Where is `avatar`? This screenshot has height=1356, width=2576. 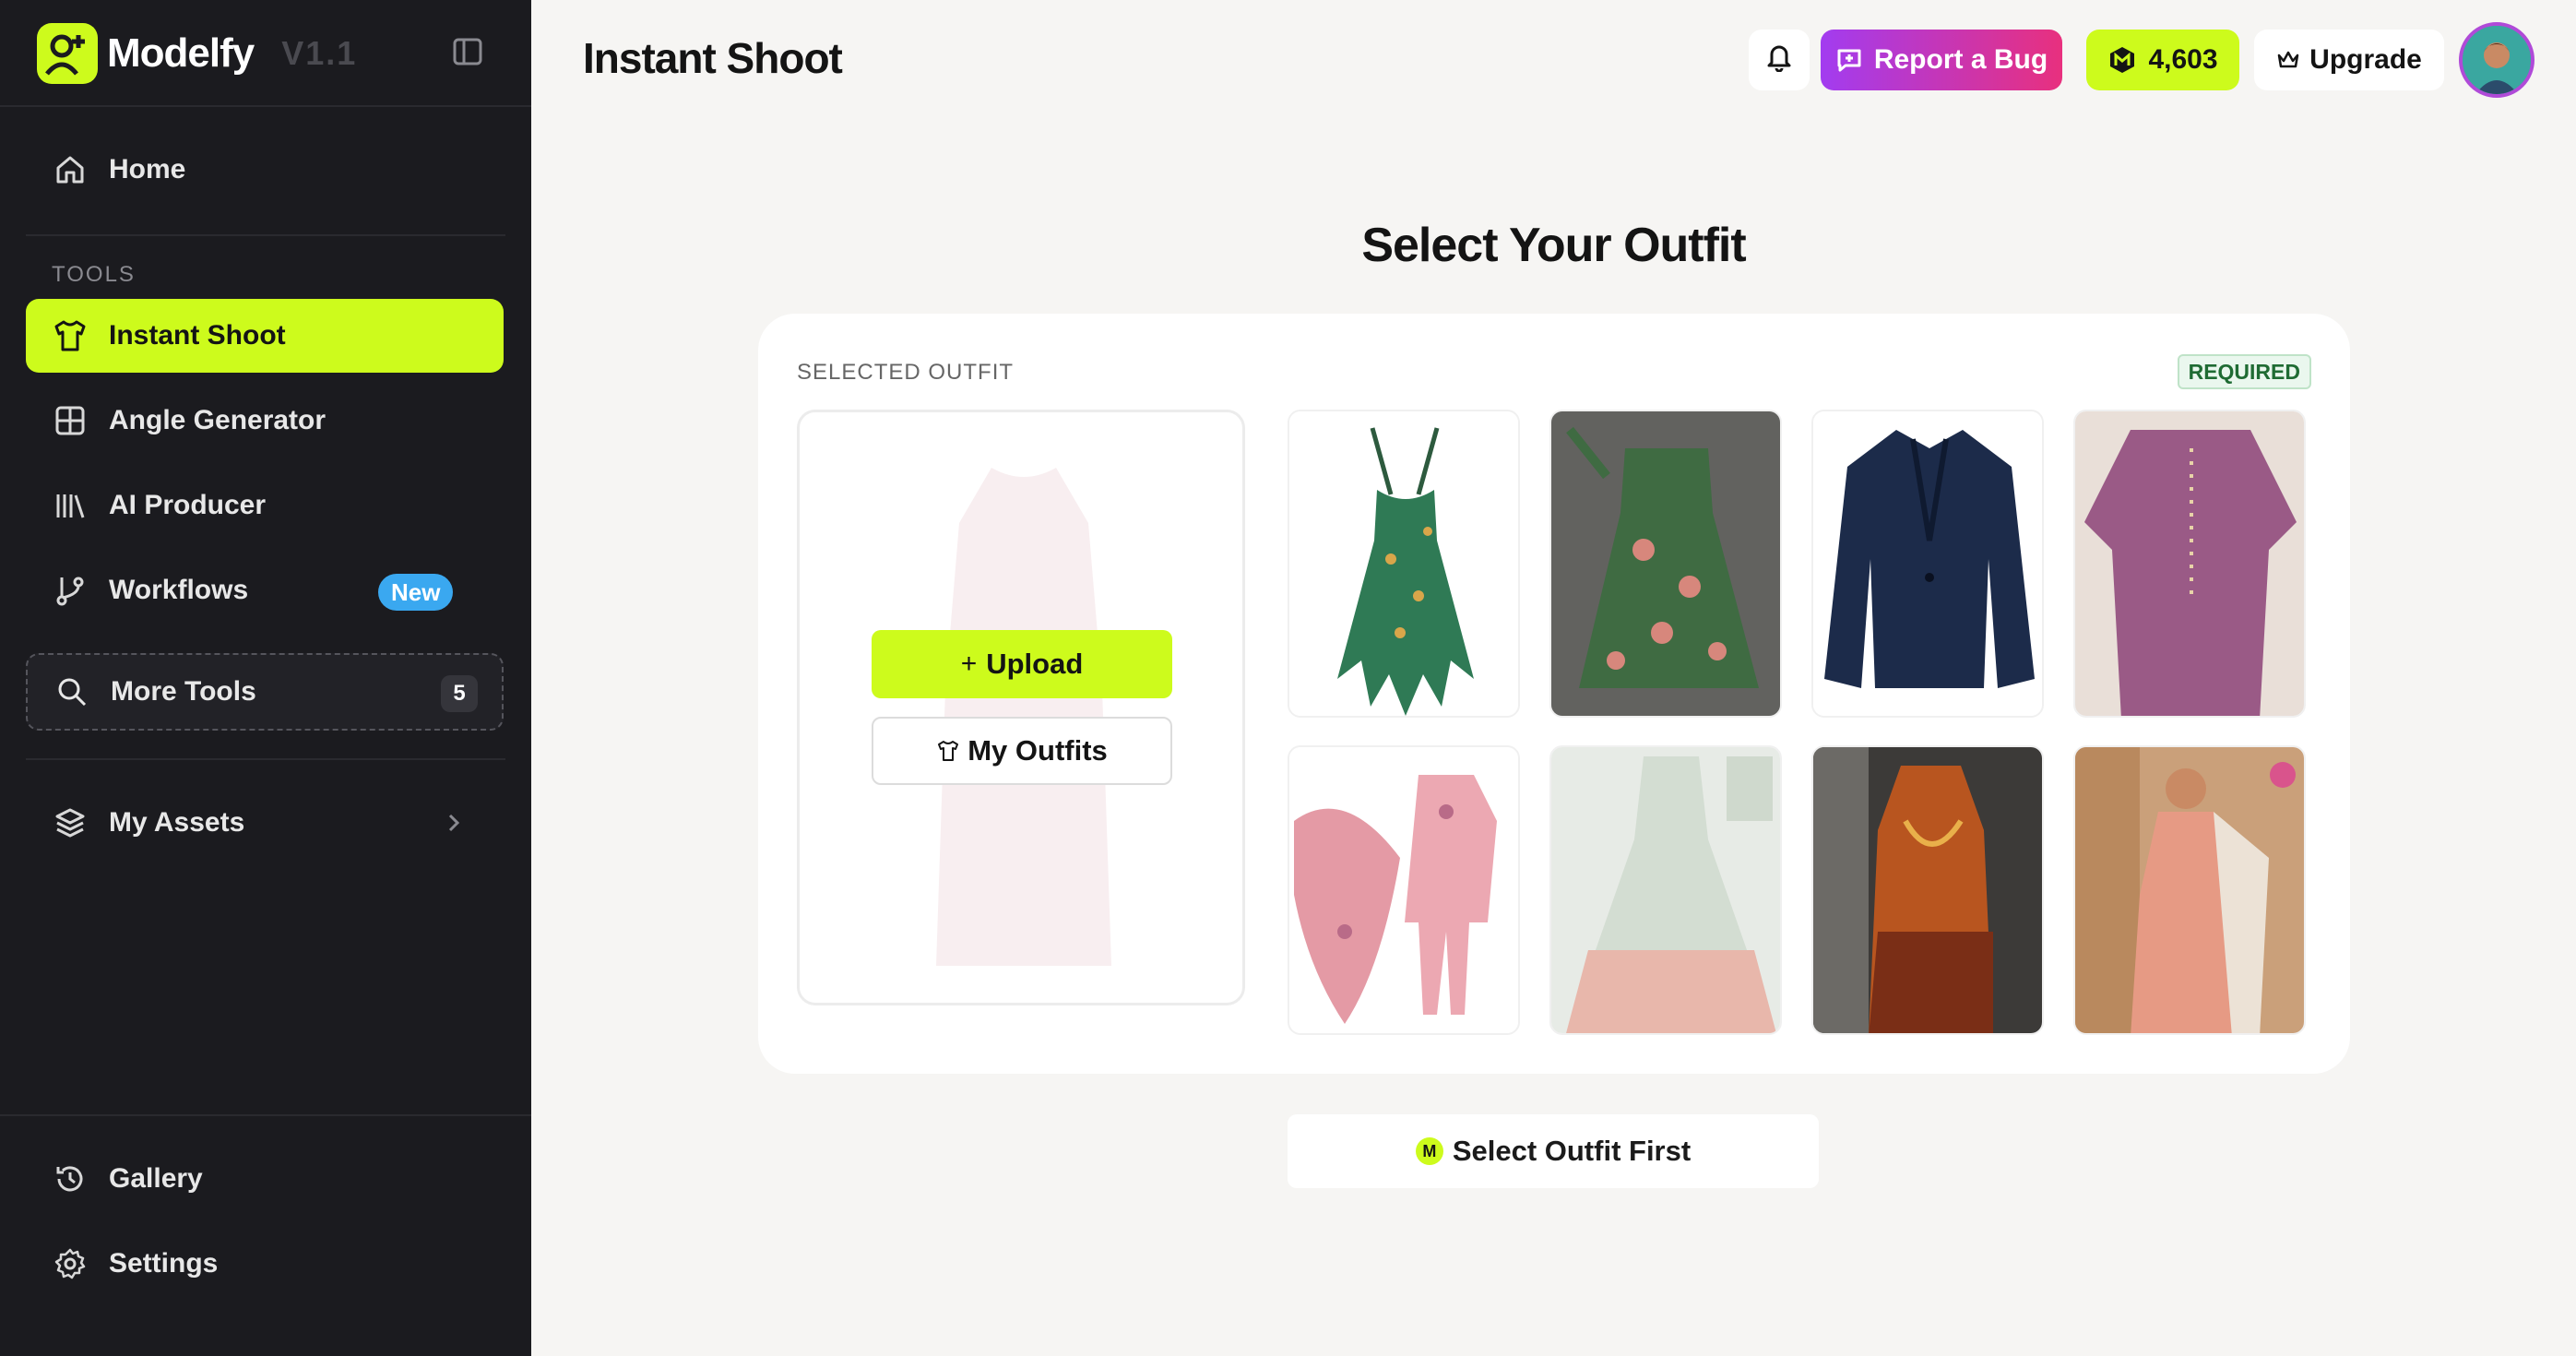
avatar is located at coordinates (2496, 60).